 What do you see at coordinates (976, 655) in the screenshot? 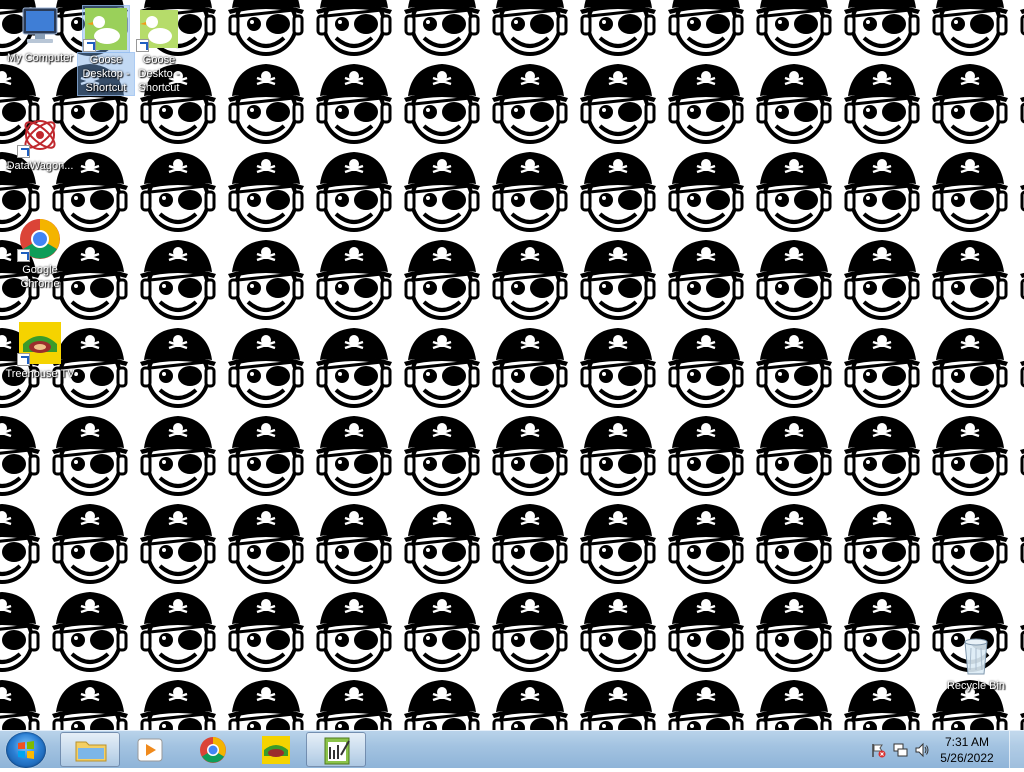
I see `recycle-bin-icon` at bounding box center [976, 655].